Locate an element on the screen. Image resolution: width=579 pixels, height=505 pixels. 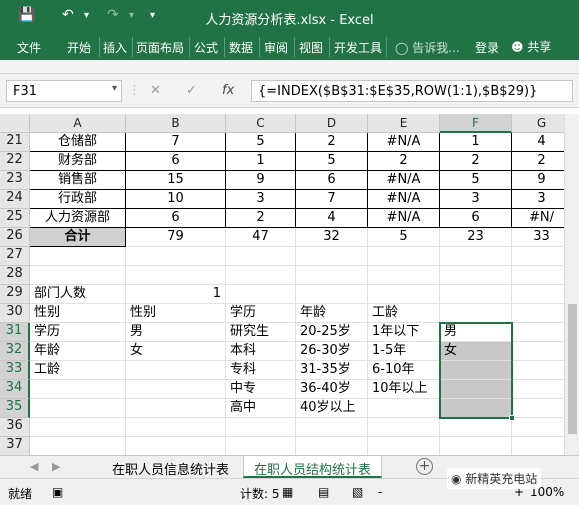
cell-e23: #N/A is located at coordinates (404, 180).